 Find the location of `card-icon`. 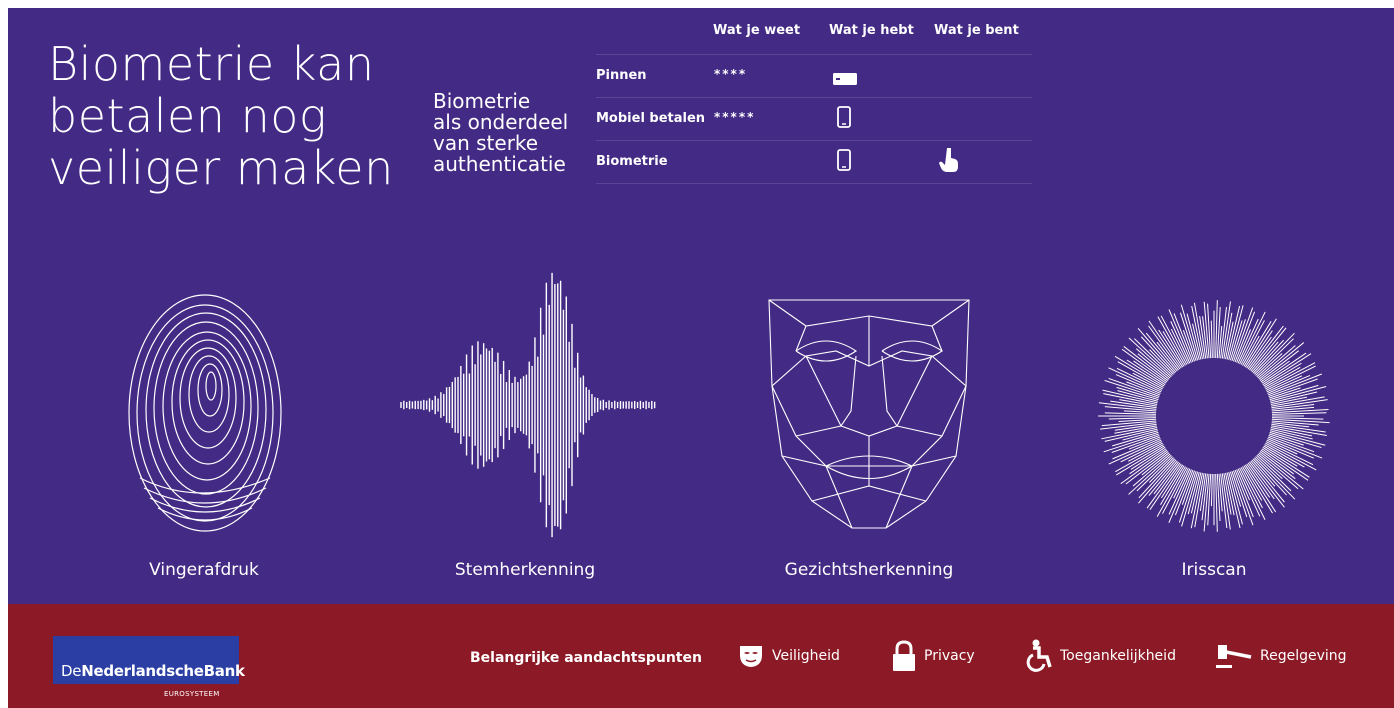

card-icon is located at coordinates (845, 79).